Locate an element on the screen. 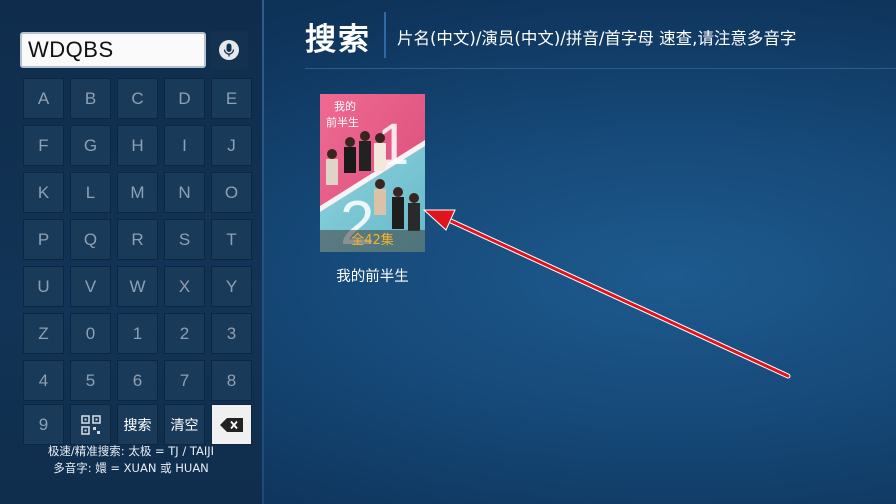  key-label: A is located at coordinates (43, 98).